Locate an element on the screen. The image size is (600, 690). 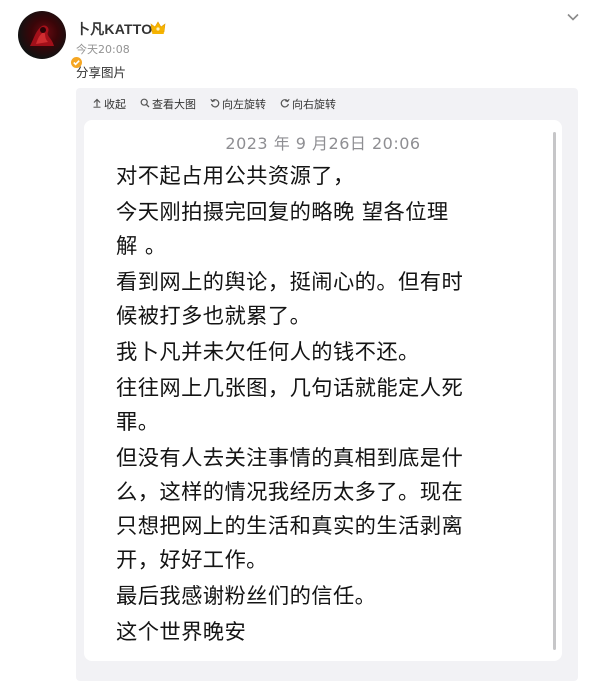
post-timestamp: 今天20:08 is located at coordinates (103, 49).